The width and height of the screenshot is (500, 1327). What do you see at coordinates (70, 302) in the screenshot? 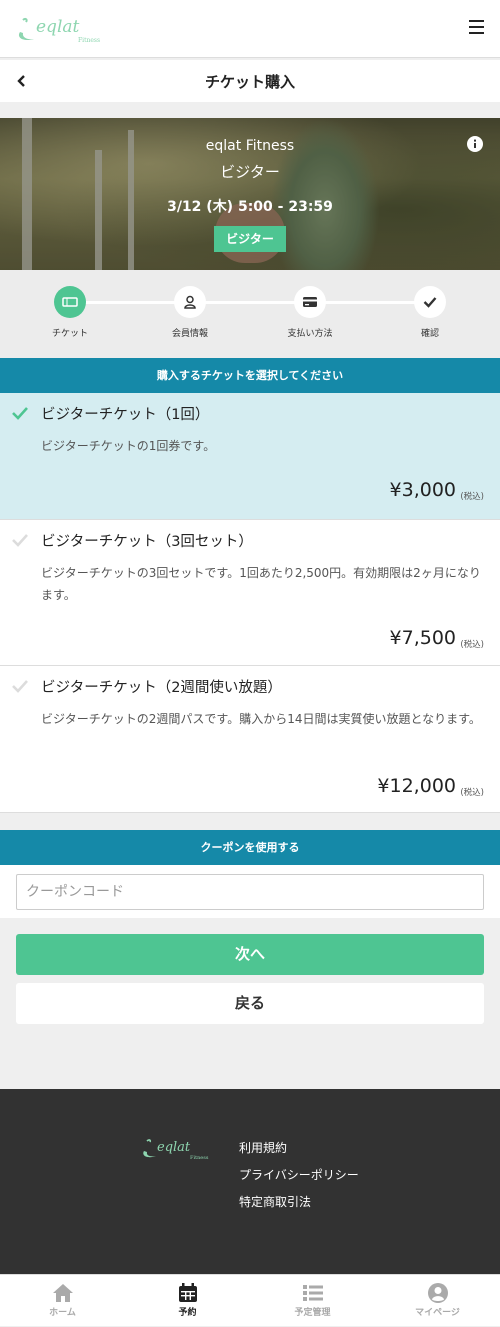
I see `ticket-icon` at bounding box center [70, 302].